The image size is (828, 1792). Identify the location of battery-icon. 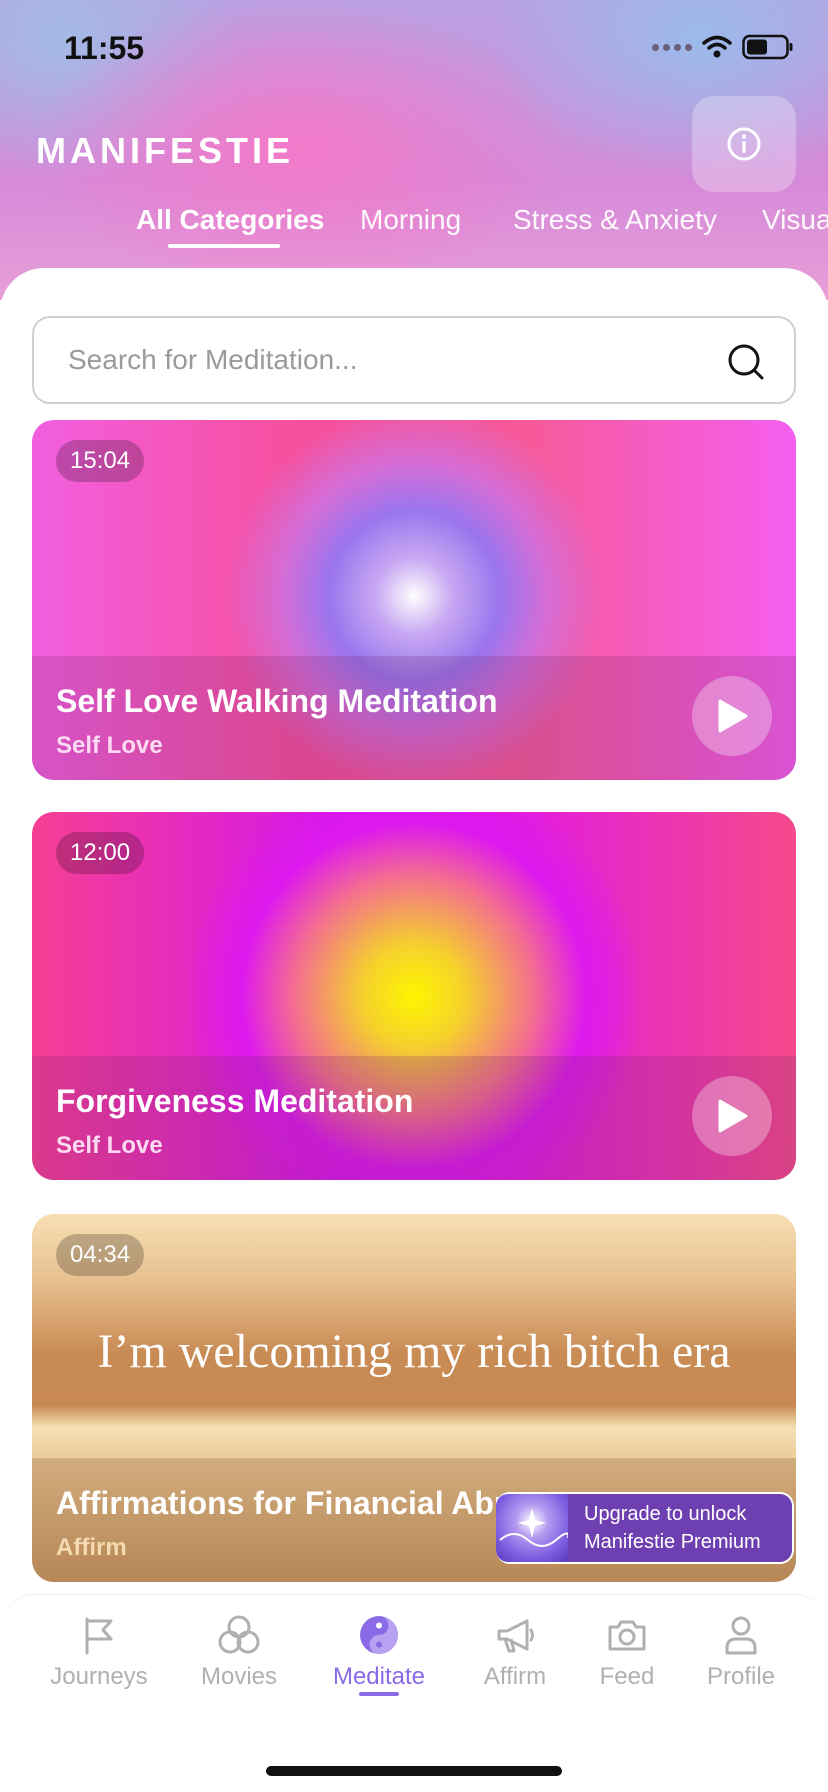
(767, 47).